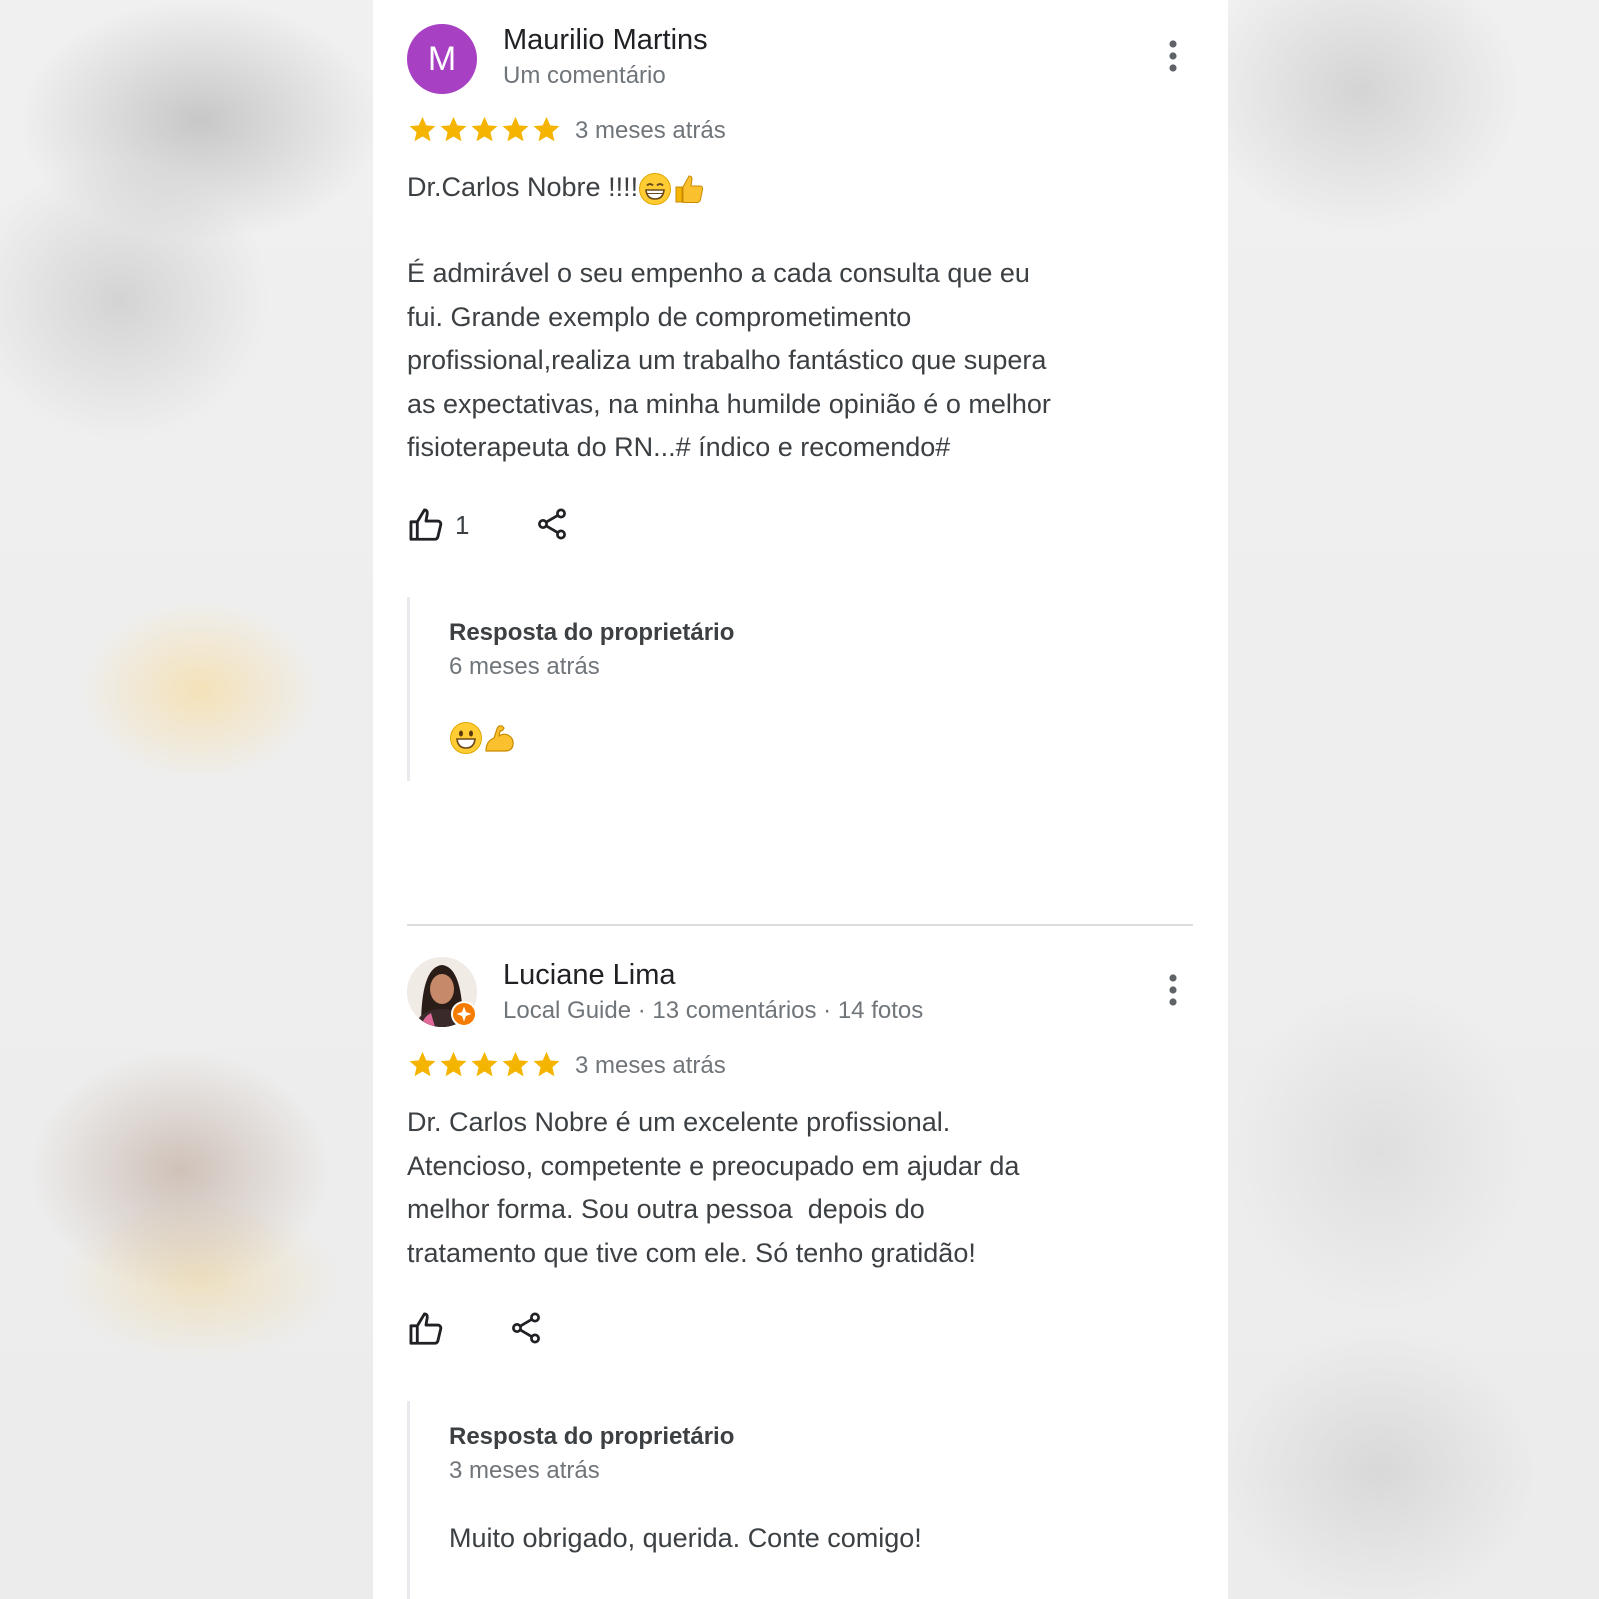  I want to click on avatar: M, so click(442, 59).